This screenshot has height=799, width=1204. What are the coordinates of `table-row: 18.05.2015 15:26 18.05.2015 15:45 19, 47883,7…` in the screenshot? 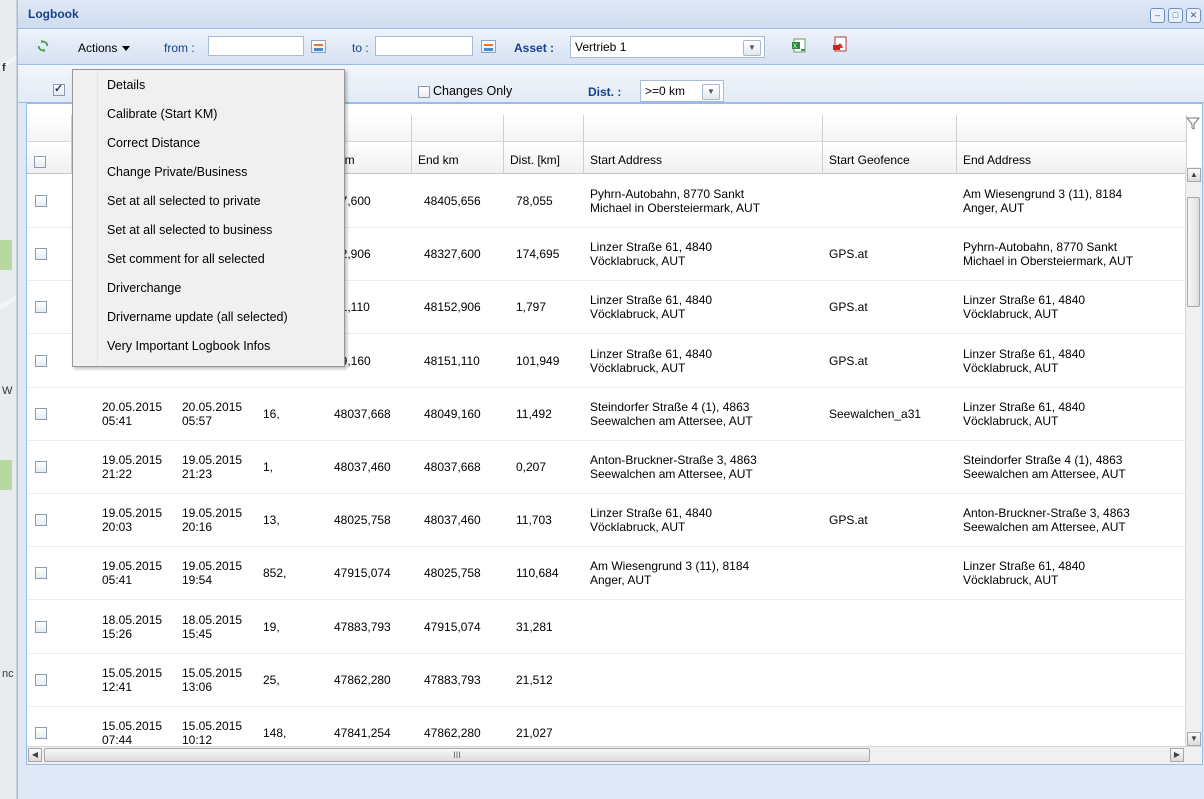 It's located at (607, 627).